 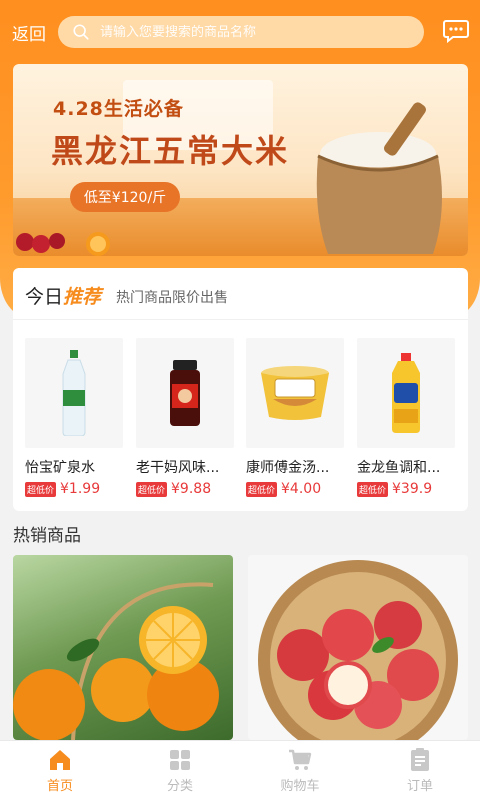 What do you see at coordinates (118, 109) in the screenshot?
I see `banner-subtitle: 4.28生活必备` at bounding box center [118, 109].